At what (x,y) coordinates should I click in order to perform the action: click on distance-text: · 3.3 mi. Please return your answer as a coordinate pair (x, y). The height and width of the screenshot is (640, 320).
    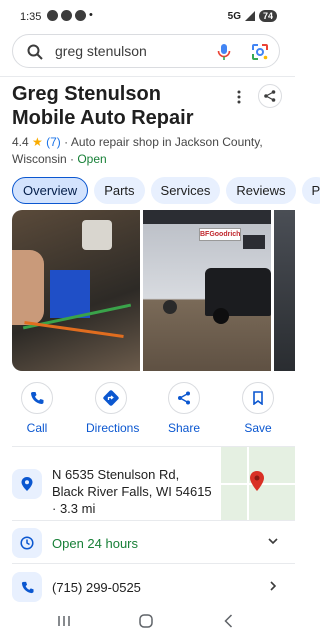
    Looking at the image, I should click on (74, 508).